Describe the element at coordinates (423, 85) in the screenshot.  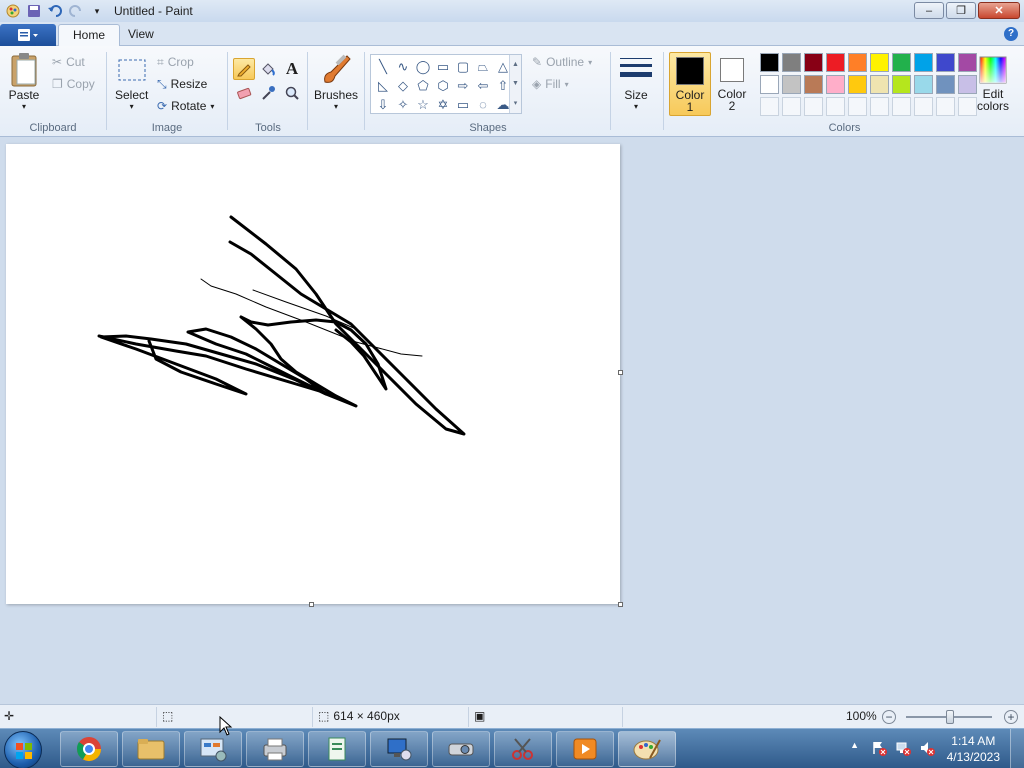
I see `pentagon-shape-icon: ⬠` at that location.